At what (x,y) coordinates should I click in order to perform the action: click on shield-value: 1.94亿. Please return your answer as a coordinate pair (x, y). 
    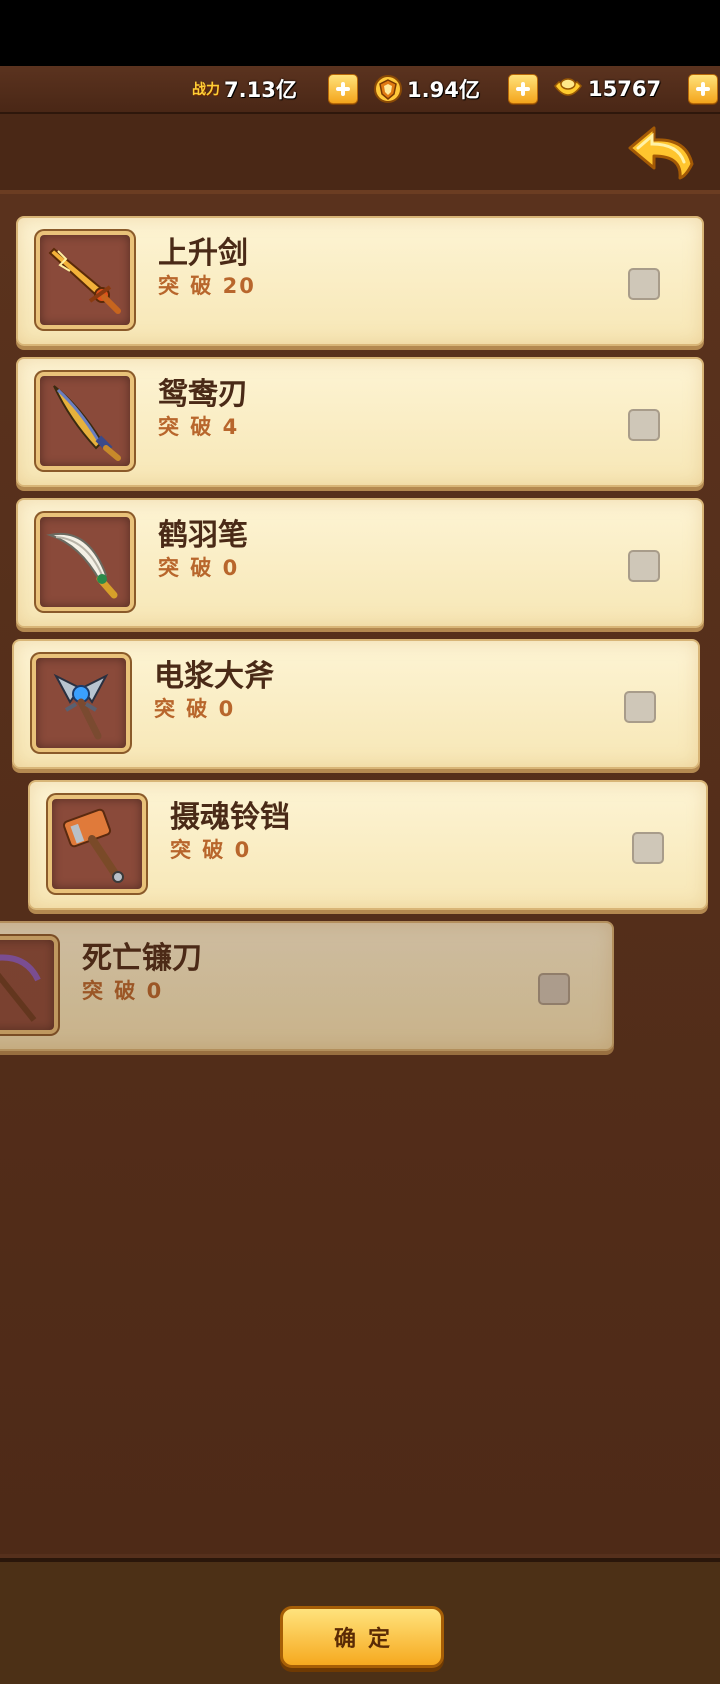
    Looking at the image, I should click on (443, 90).